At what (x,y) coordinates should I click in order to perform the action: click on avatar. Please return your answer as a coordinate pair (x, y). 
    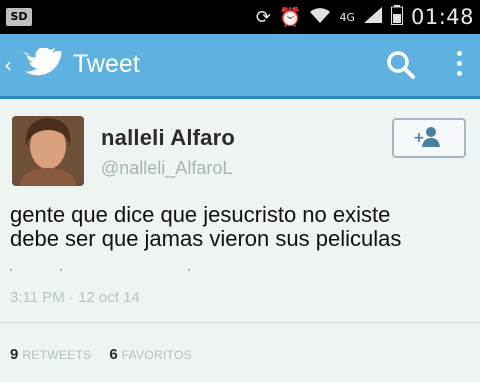
    Looking at the image, I should click on (48, 151).